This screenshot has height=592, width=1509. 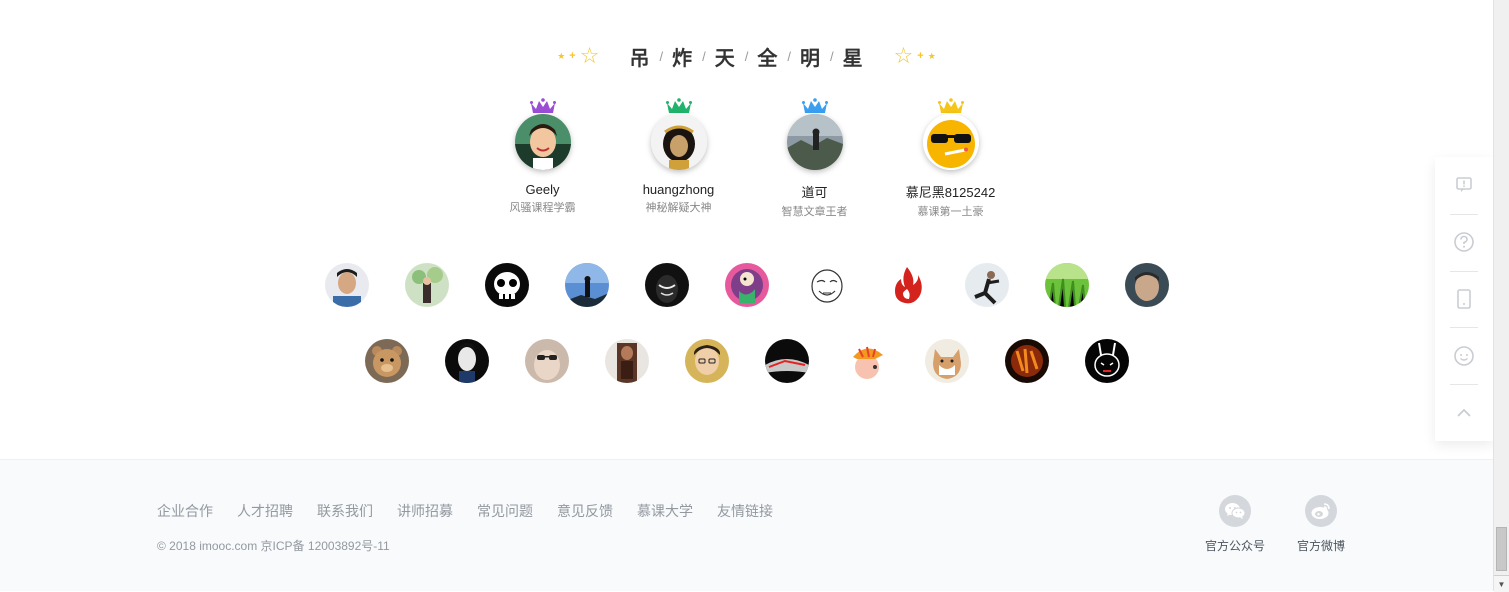 I want to click on star-card-daoke: 道可 智慧文章王者, so click(x=815, y=158).